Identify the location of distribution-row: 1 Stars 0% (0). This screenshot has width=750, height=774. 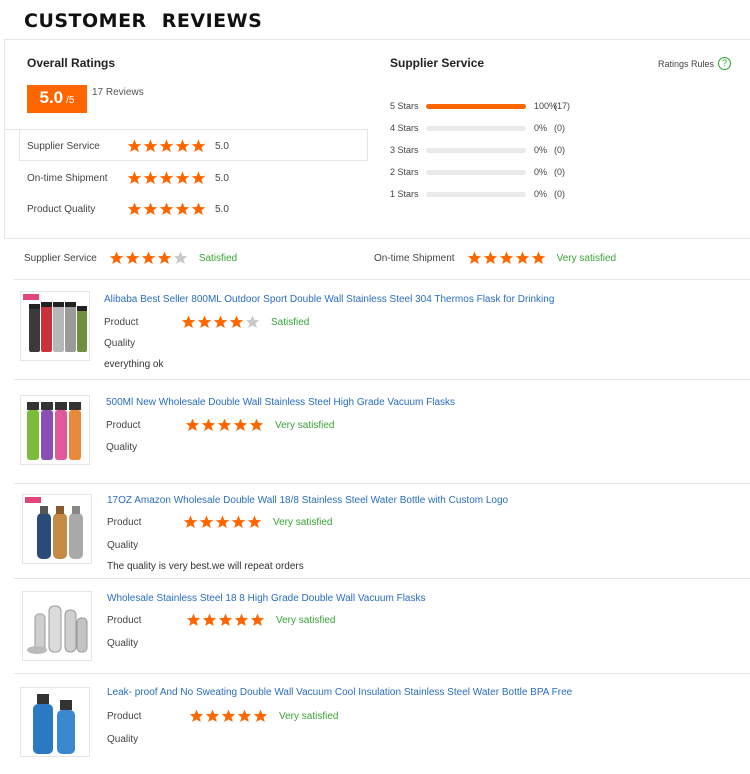
(477, 194).